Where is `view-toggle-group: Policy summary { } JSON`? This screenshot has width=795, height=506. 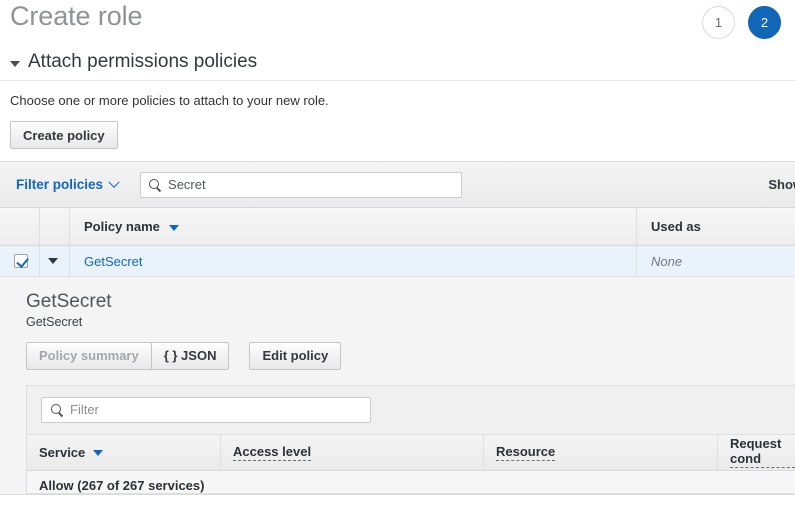
view-toggle-group: Policy summary { } JSON is located at coordinates (128, 355).